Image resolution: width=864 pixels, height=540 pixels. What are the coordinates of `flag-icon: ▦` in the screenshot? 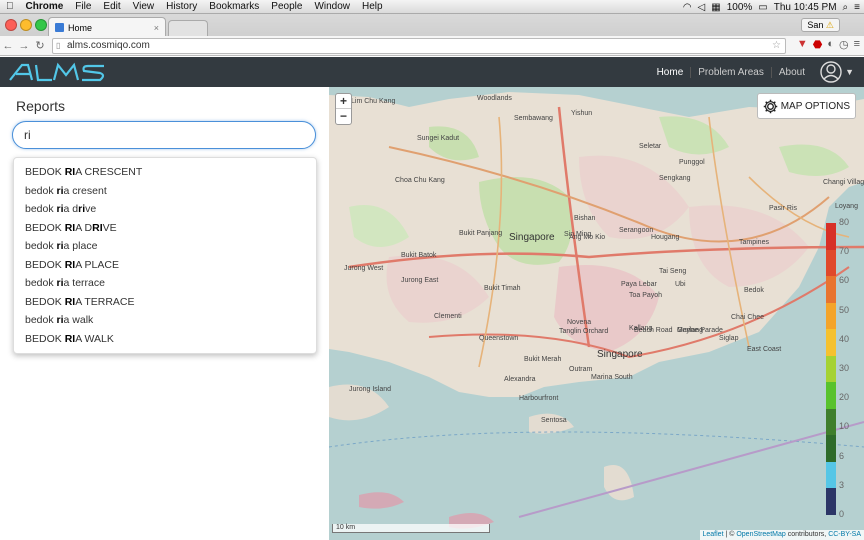 It's located at (715, 7).